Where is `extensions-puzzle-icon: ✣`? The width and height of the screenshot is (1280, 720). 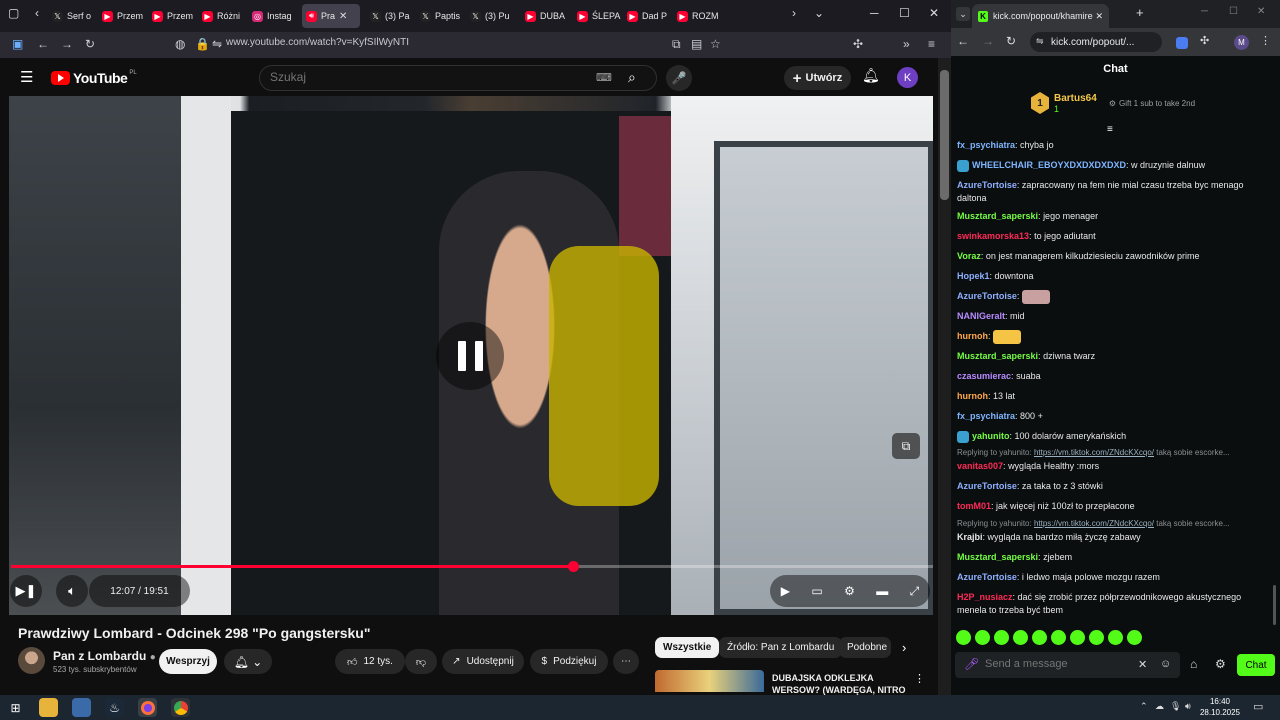 extensions-puzzle-icon: ✣ is located at coordinates (858, 44).